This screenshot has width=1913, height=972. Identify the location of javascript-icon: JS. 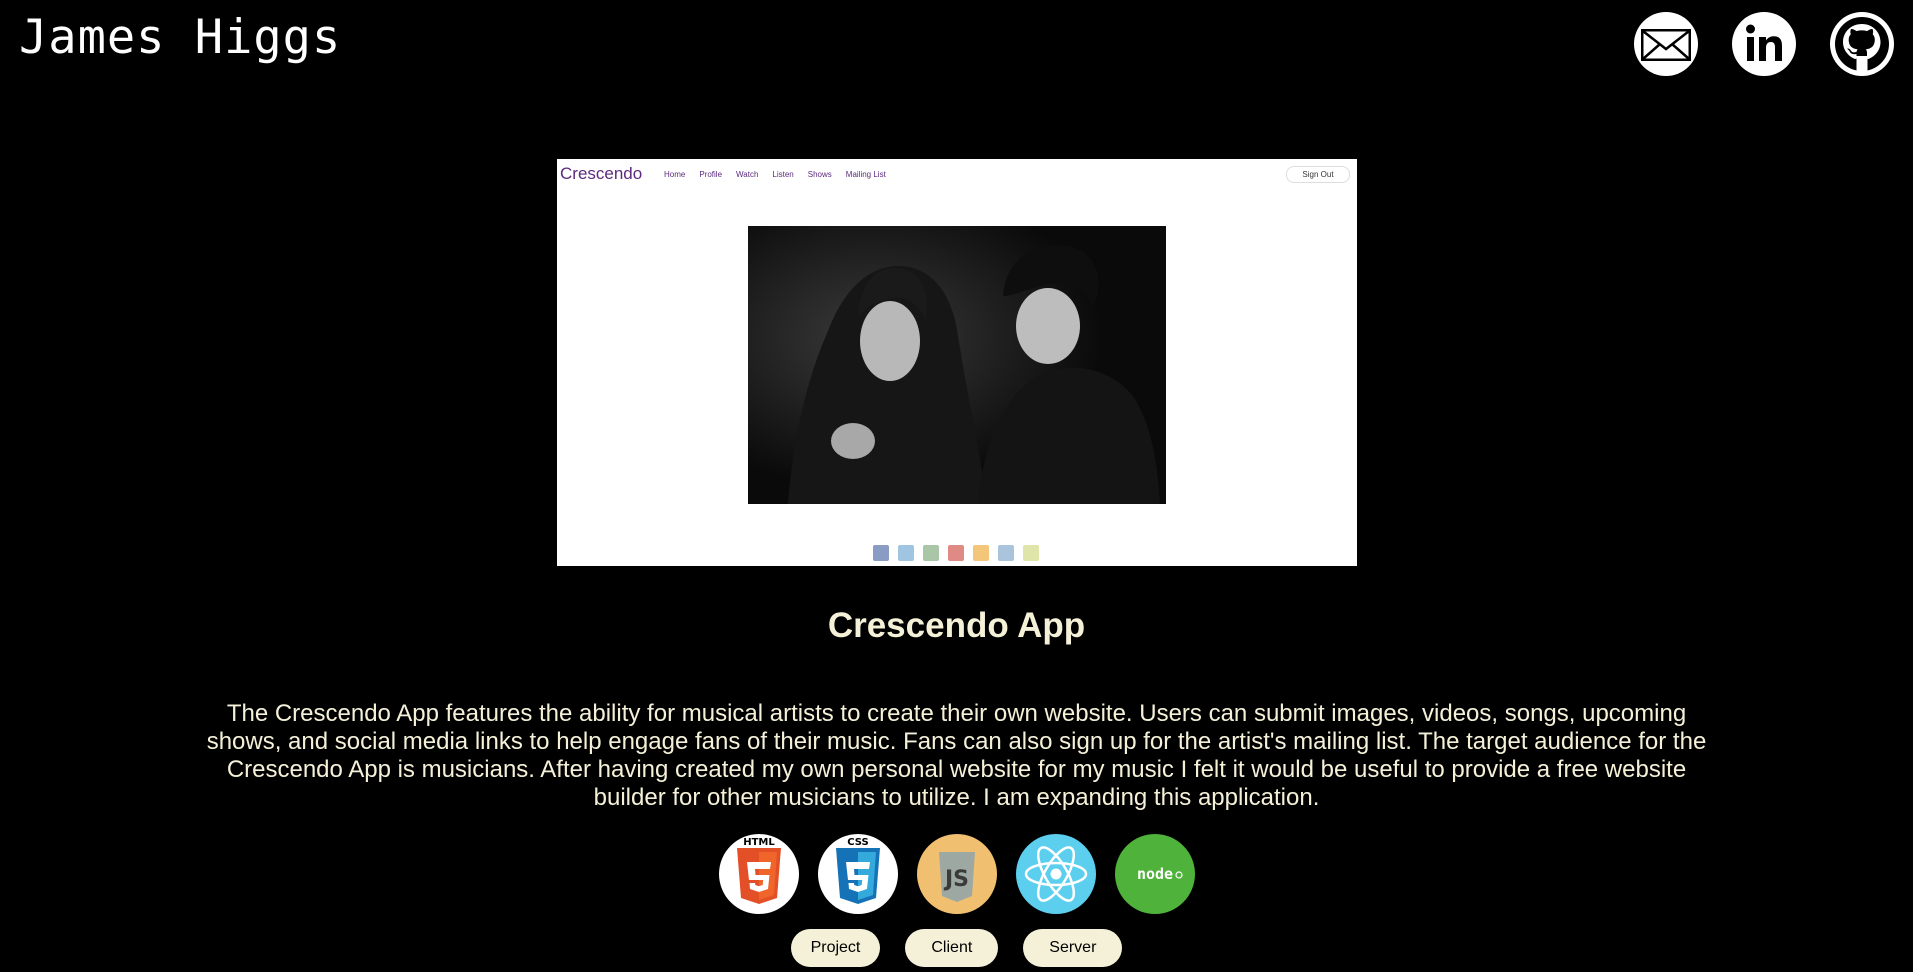
(956, 874).